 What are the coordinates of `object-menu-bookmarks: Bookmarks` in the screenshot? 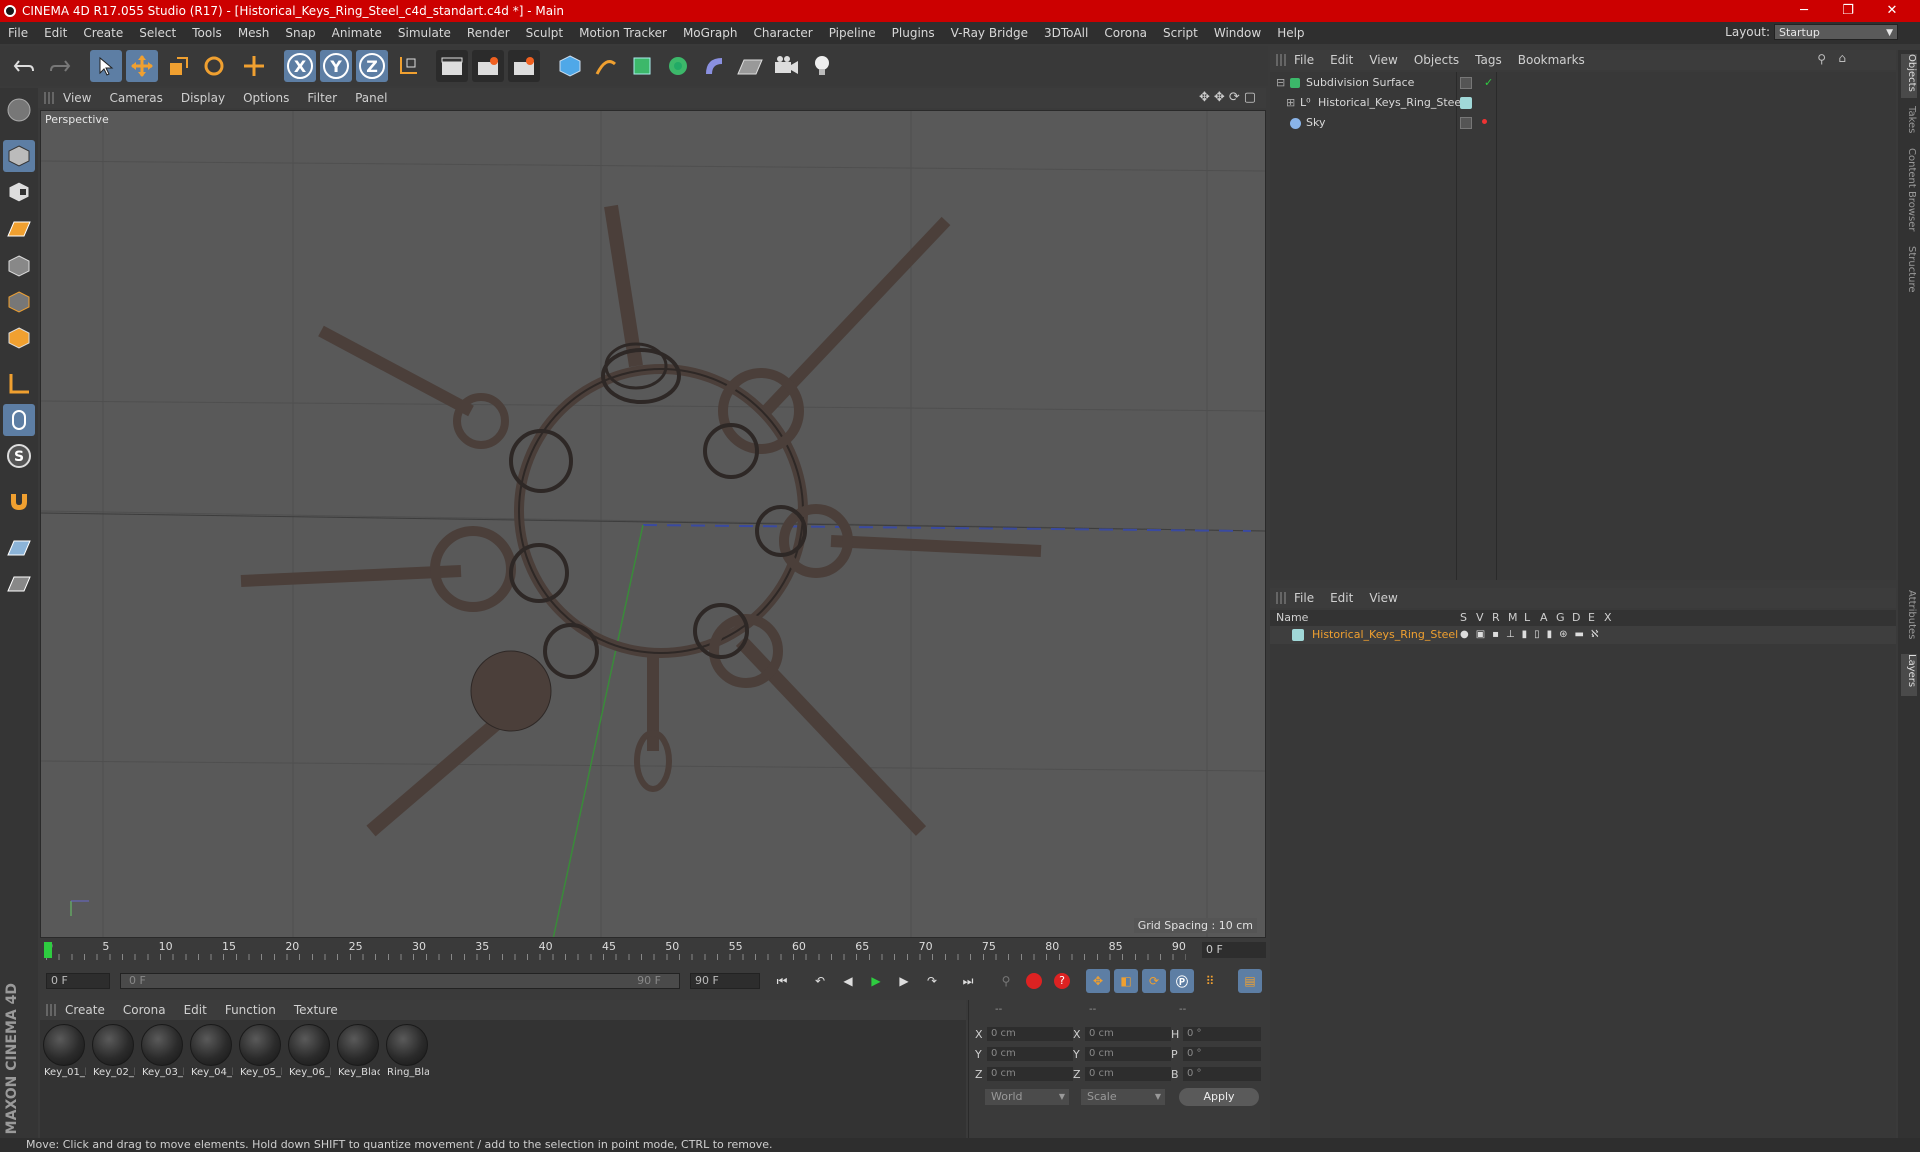 It's located at (1551, 60).